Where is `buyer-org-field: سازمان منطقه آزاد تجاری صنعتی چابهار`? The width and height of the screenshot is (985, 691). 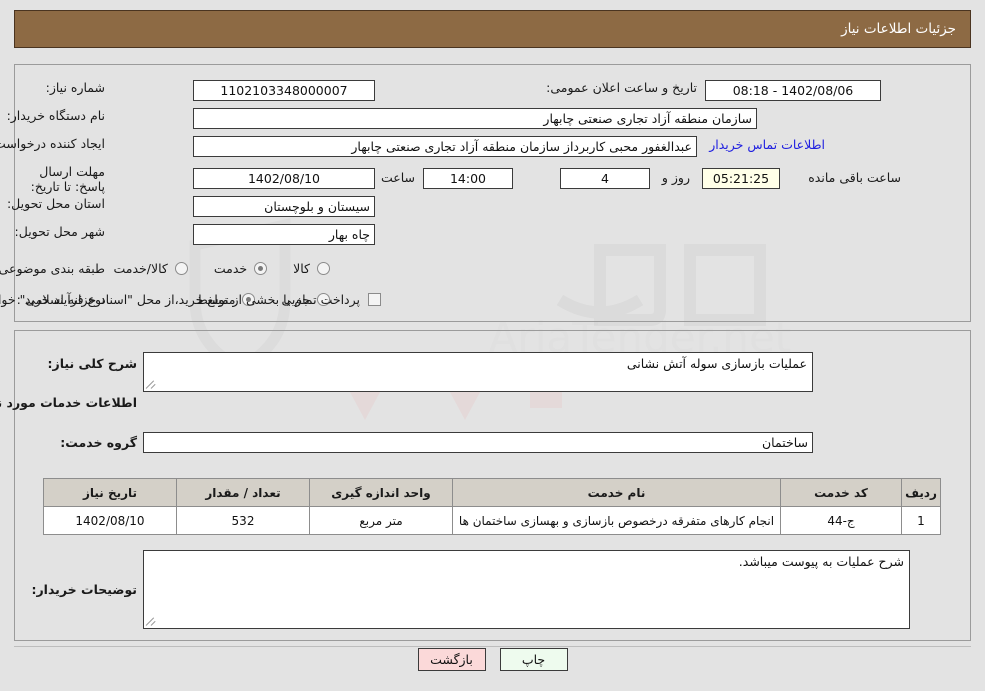 buyer-org-field: سازمان منطقه آزاد تجاری صنعتی چابهار is located at coordinates (475, 118).